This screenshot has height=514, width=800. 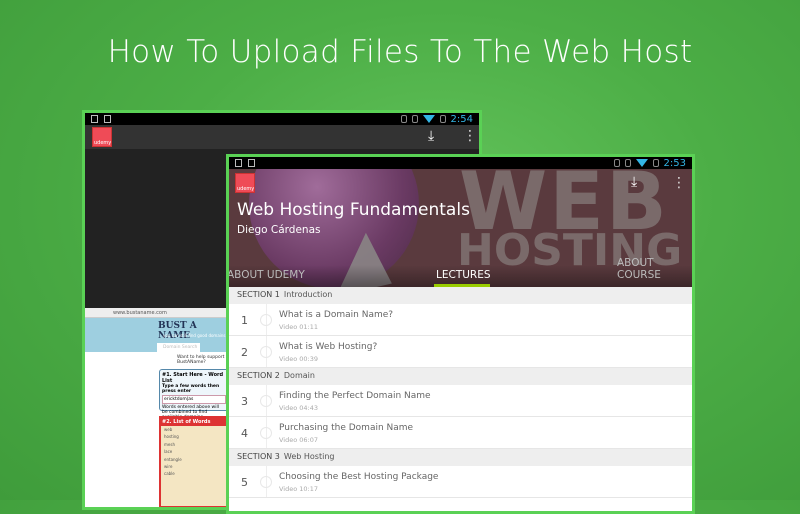 I want to click on tab-lectures: LECTURES, so click(x=463, y=275).